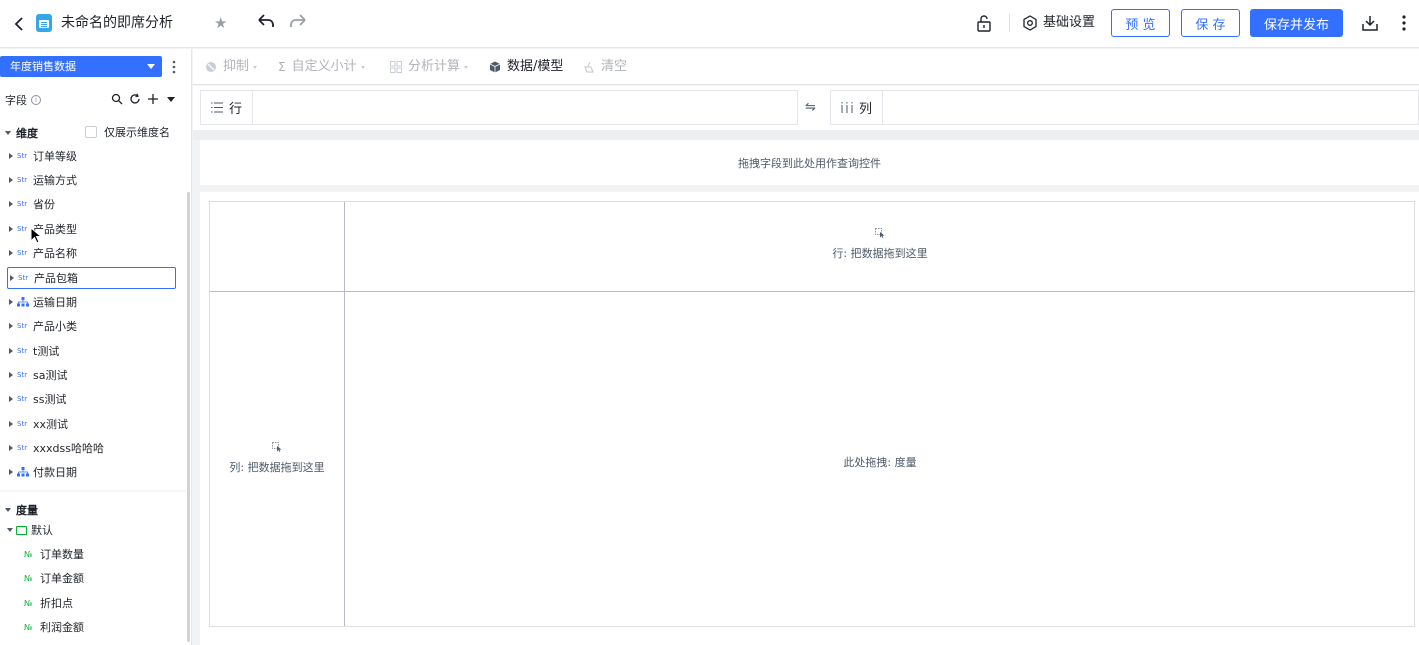  Describe the element at coordinates (144, 99) in the screenshot. I see `fields-tools` at that location.